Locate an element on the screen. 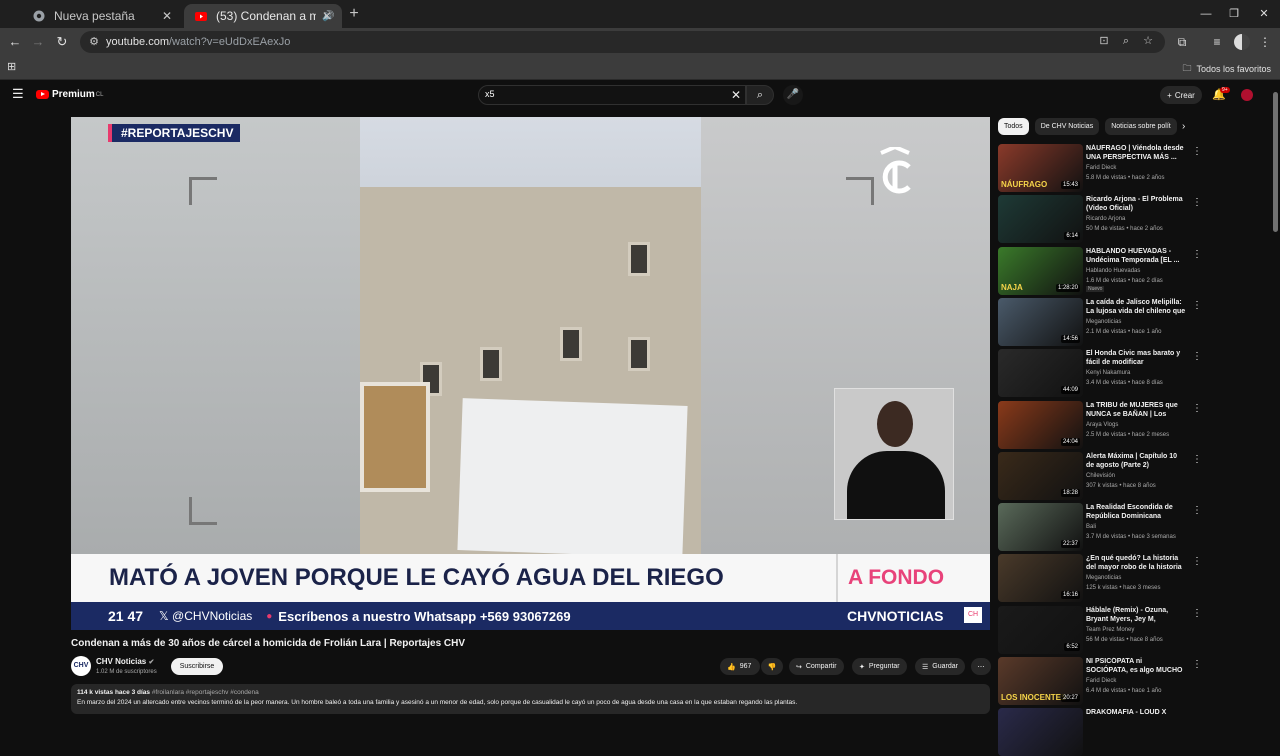 The width and height of the screenshot is (1280, 756). save-button: ☰ Guardar is located at coordinates (940, 666).